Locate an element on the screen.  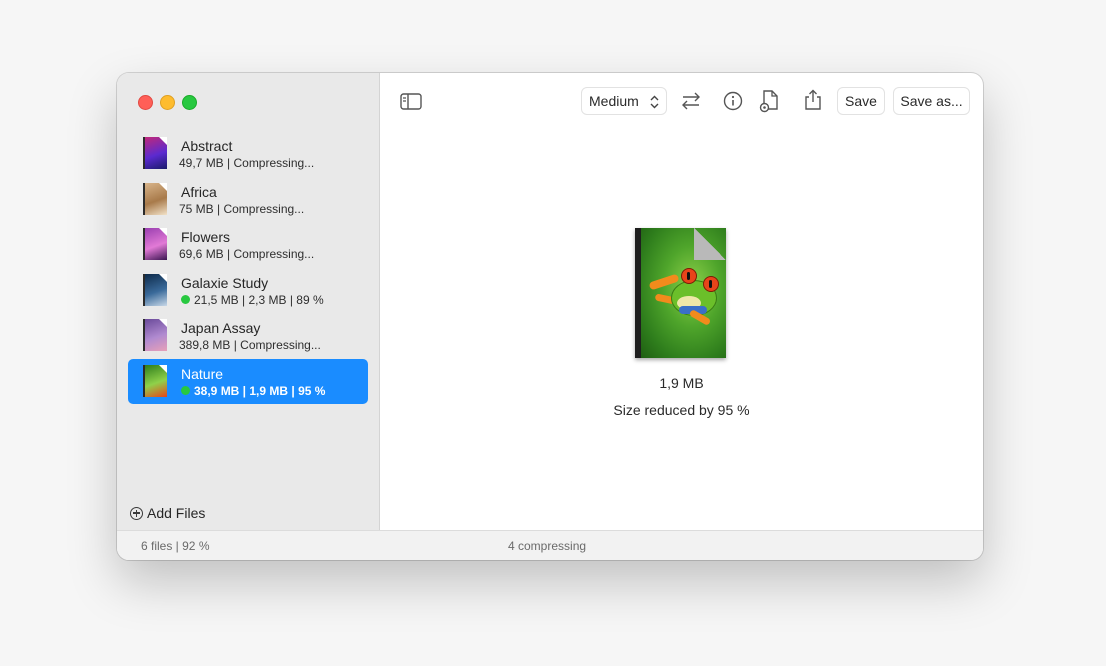
add-files-button: Add Files is located at coordinates (167, 513).